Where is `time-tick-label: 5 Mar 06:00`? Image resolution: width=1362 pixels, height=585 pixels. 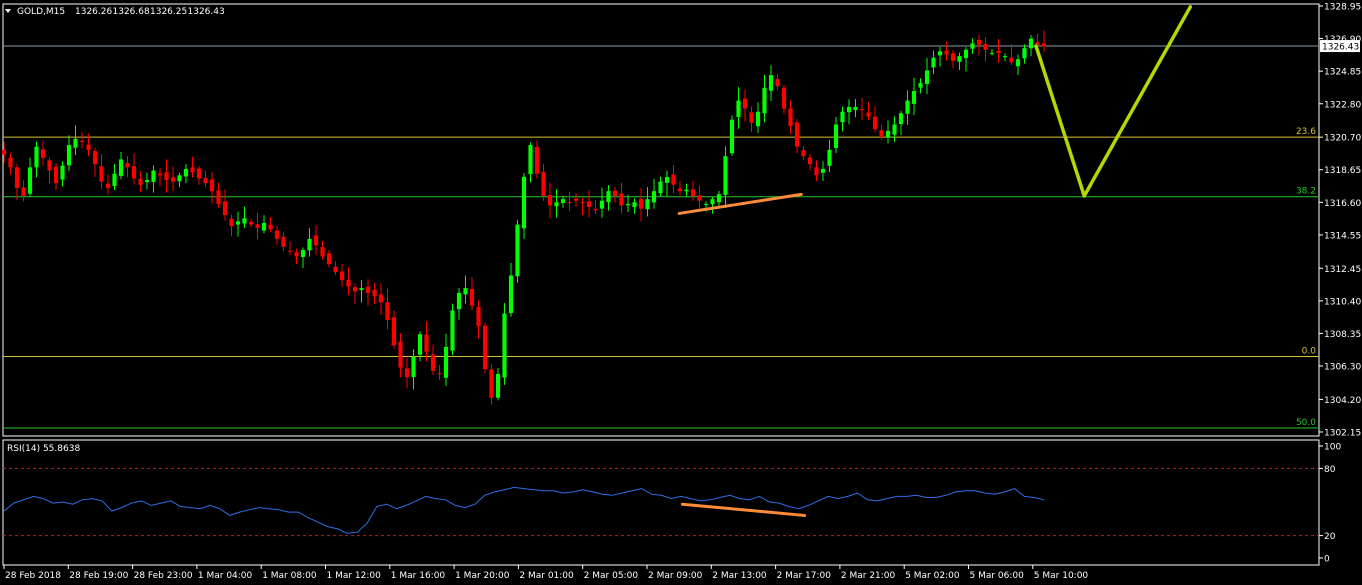 time-tick-label: 5 Mar 06:00 is located at coordinates (997, 576).